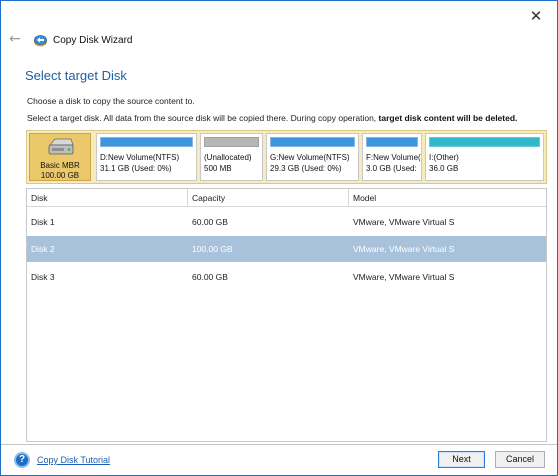 This screenshot has height=476, width=558. I want to click on column-header-model: Model, so click(448, 198).